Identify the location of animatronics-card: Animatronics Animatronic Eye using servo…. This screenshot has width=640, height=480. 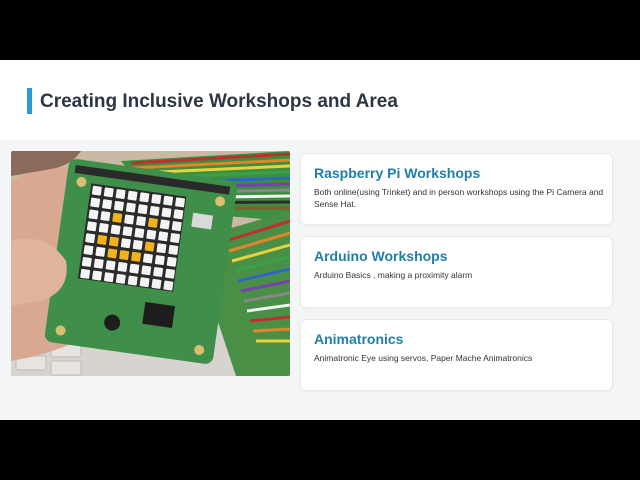
(456, 355).